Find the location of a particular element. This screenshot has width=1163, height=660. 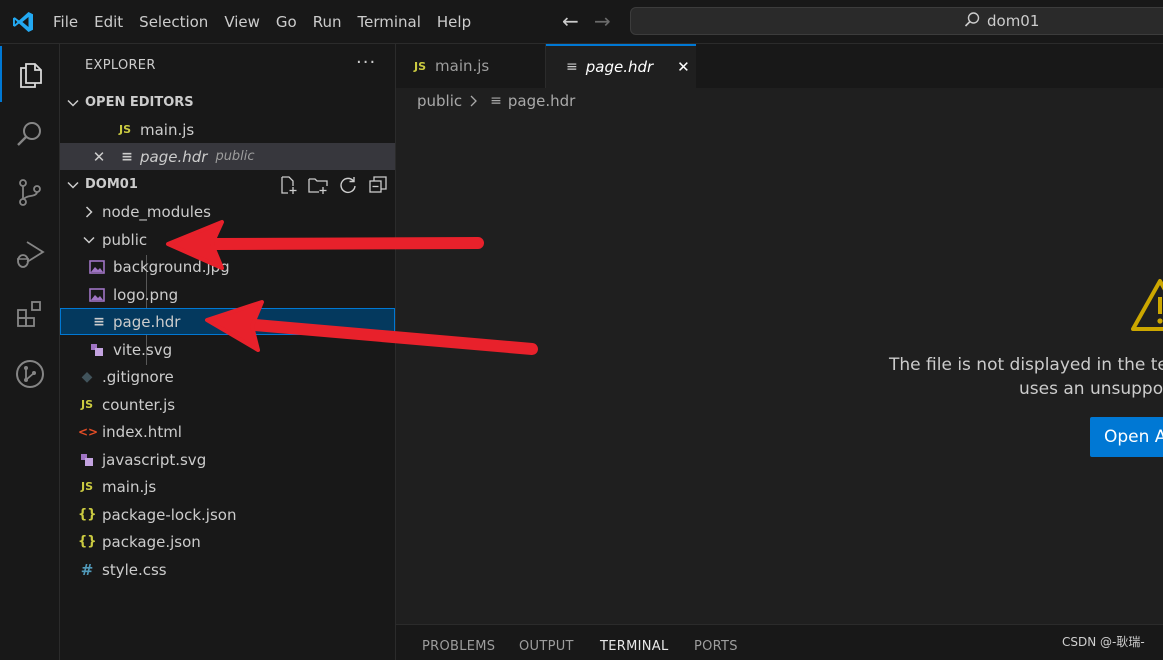

source-control-button is located at coordinates (30, 192).